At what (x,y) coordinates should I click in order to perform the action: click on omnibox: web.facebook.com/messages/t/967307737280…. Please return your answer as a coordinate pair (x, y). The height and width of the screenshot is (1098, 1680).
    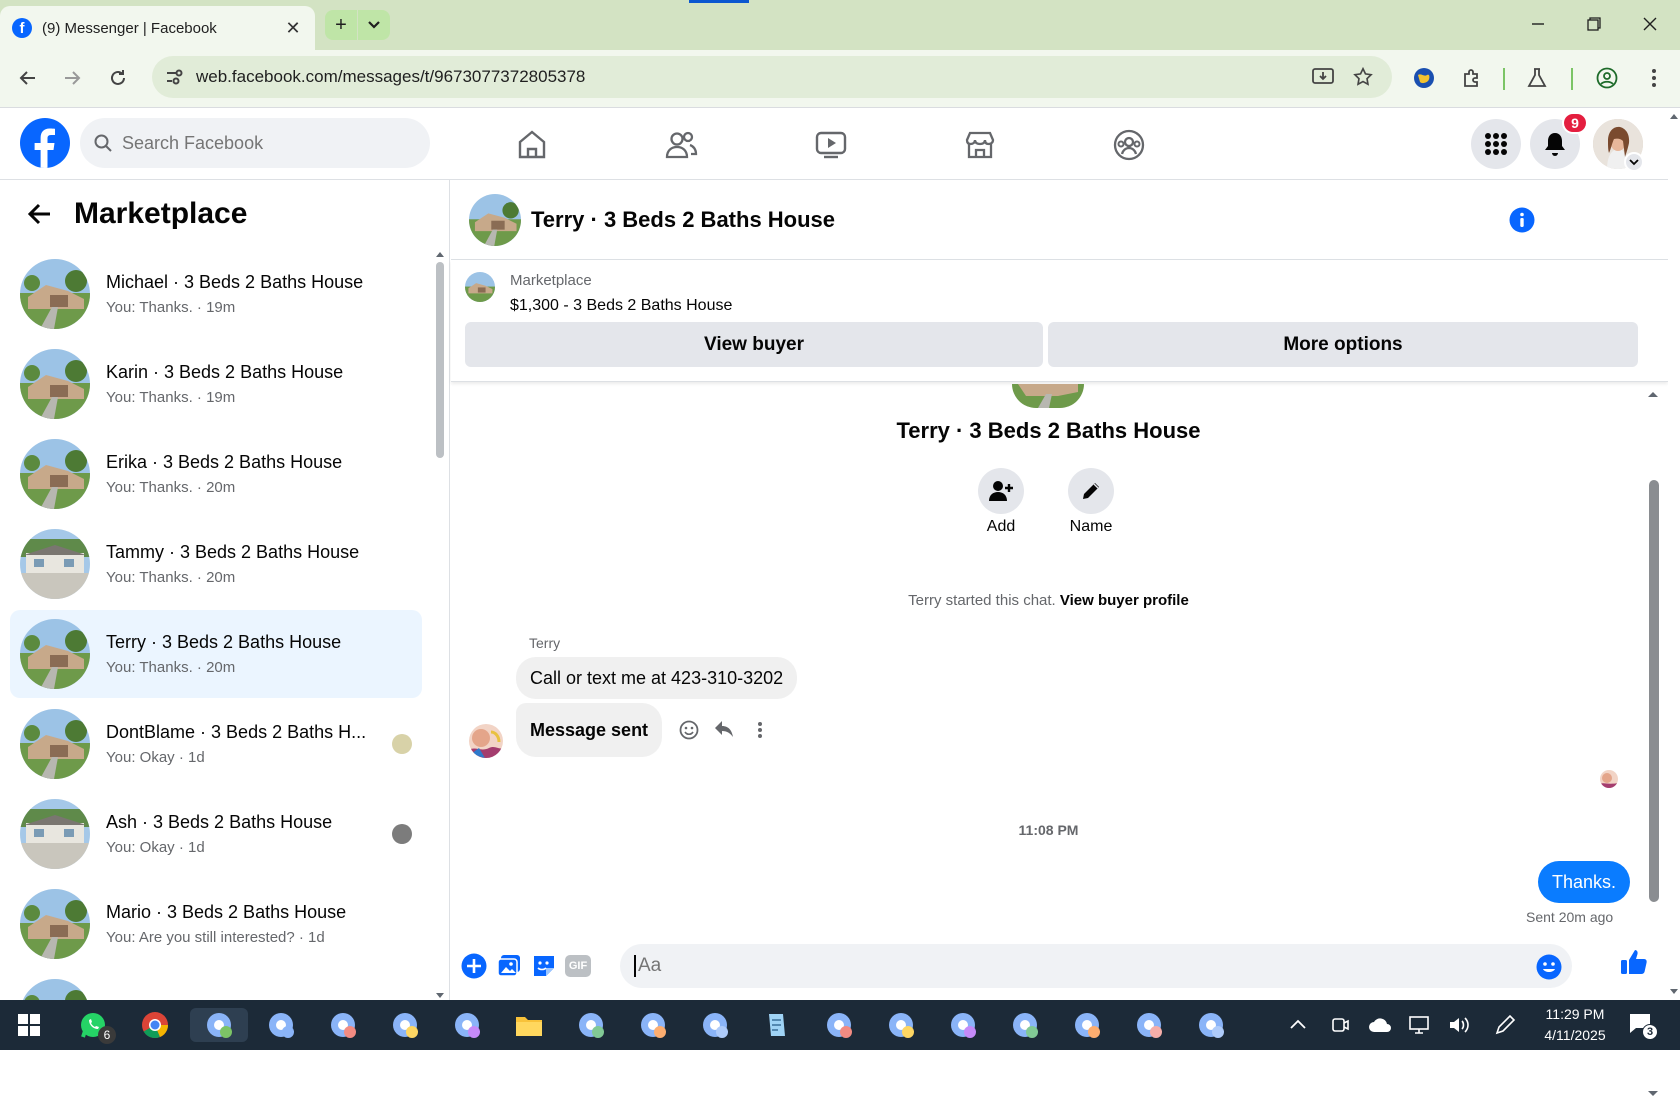
    Looking at the image, I should click on (772, 77).